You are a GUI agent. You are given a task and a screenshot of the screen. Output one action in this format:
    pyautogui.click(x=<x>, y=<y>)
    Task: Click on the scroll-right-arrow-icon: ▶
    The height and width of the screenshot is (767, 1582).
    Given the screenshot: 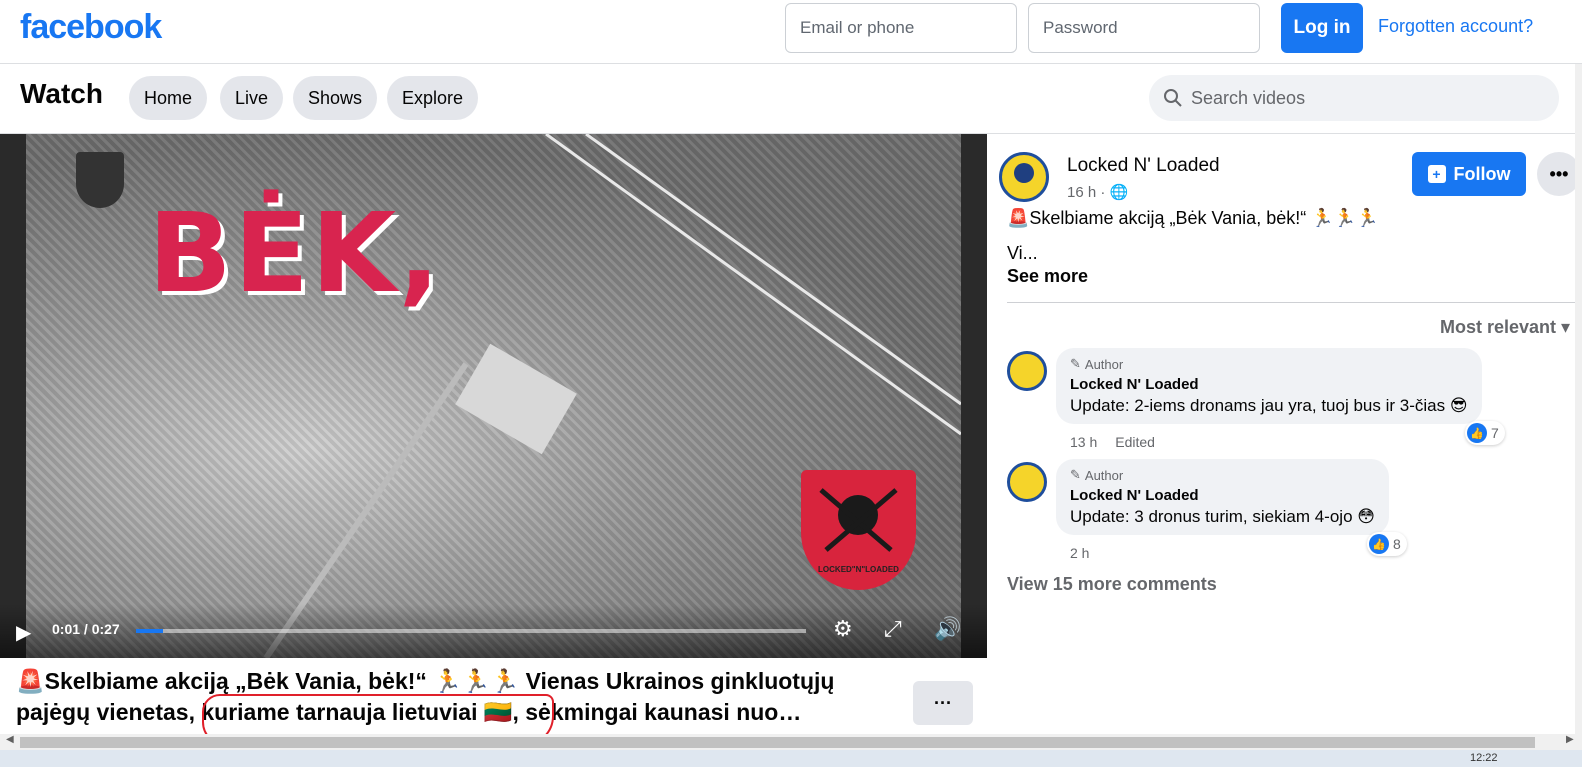 What is the action you would take?
    pyautogui.click(x=1570, y=739)
    